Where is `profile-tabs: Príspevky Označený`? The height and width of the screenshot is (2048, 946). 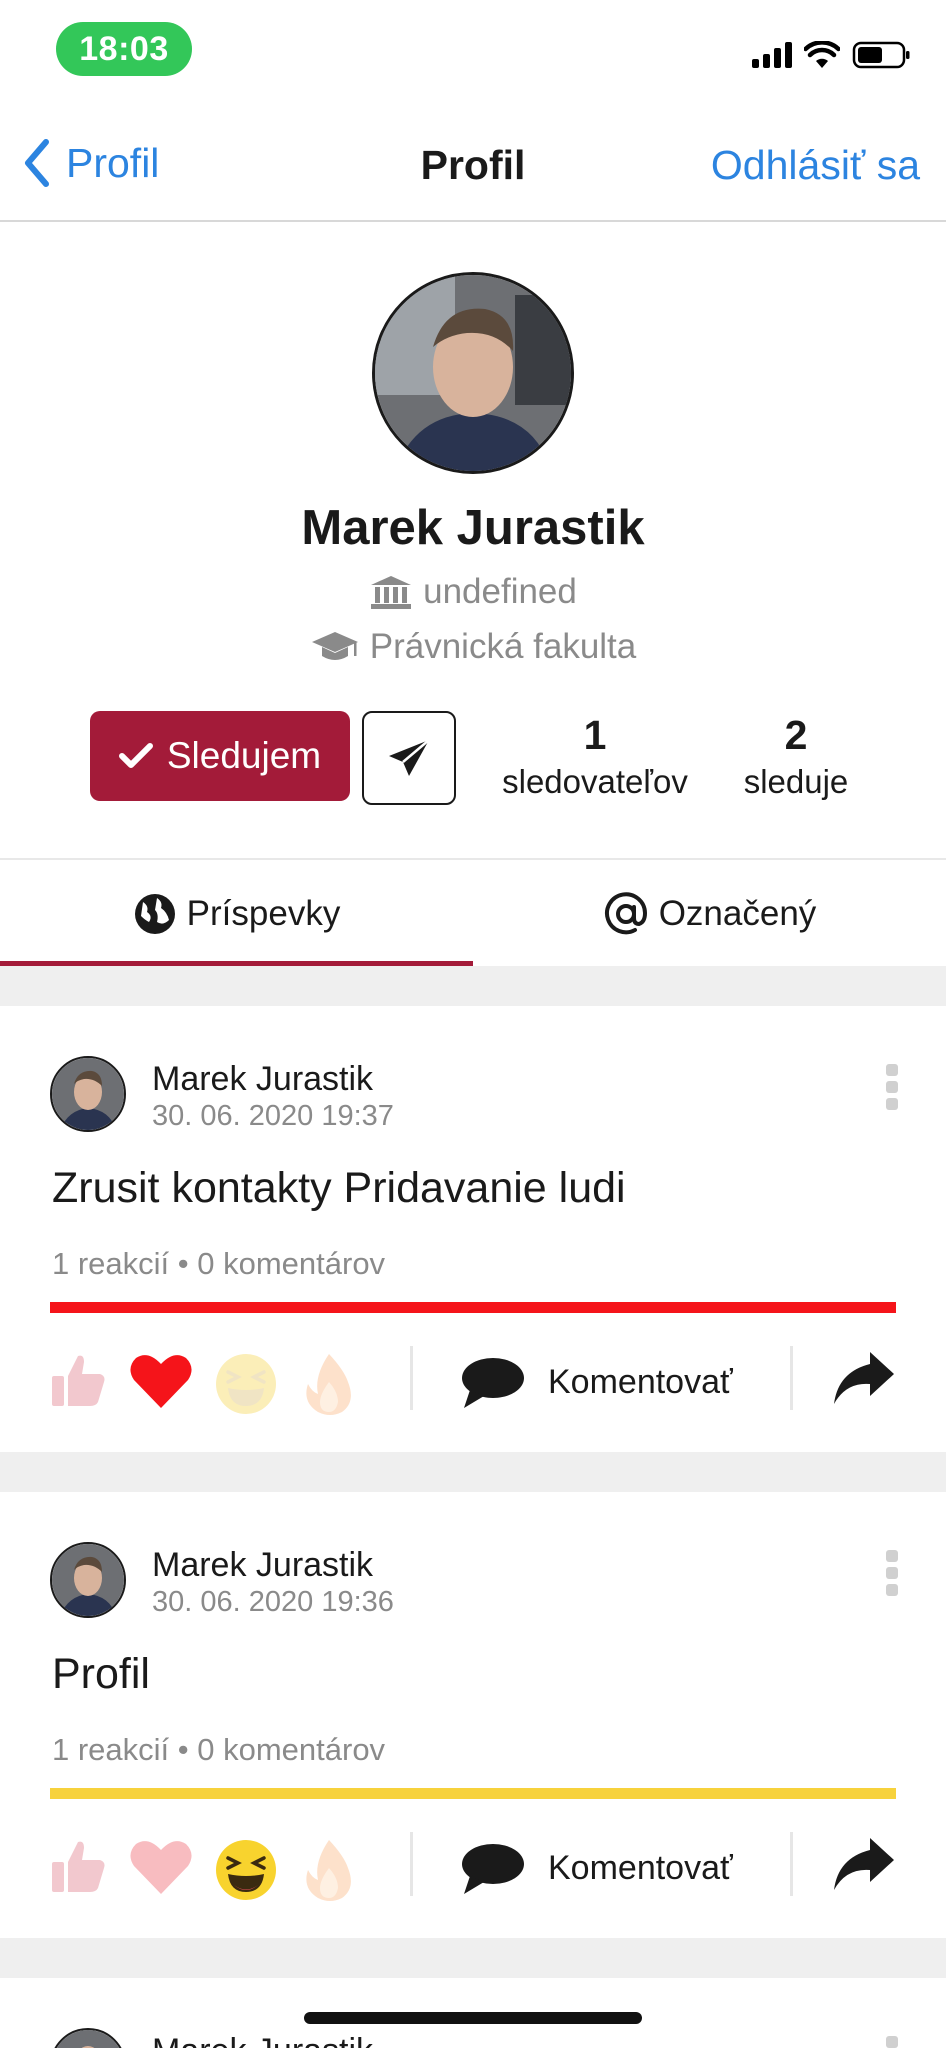
profile-tabs: Príspevky Označený is located at coordinates (473, 914).